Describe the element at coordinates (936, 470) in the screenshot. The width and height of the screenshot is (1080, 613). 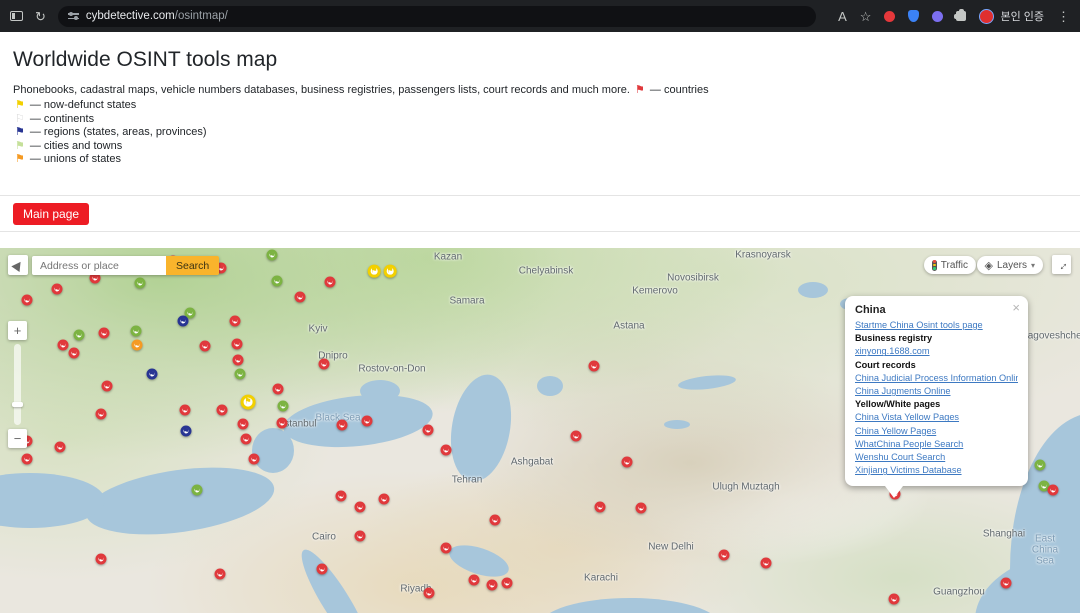
I see `popup-link: Xinjiang Victims Database` at that location.